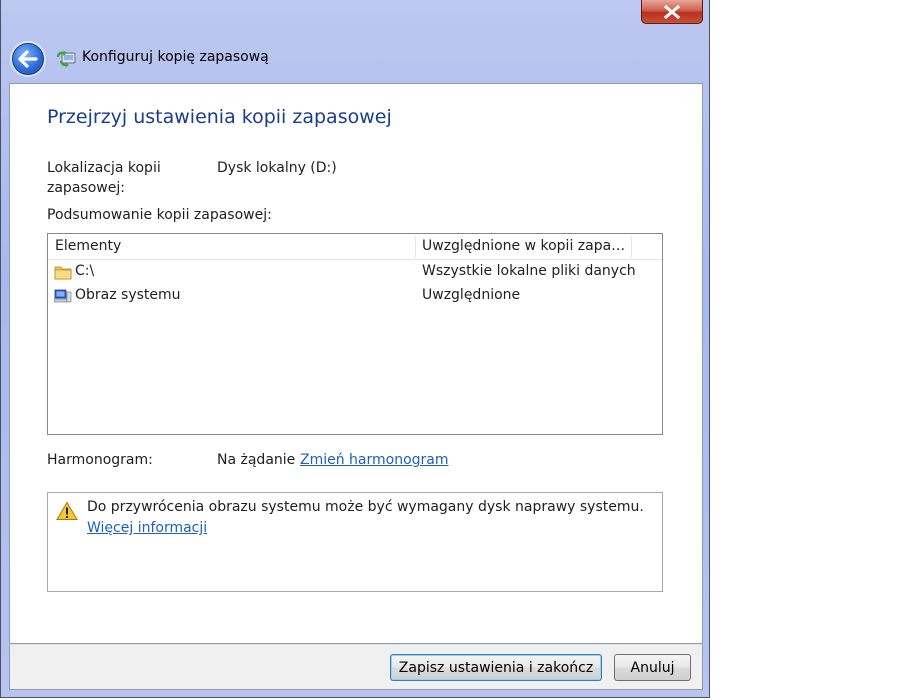 Image resolution: width=918 pixels, height=700 pixels. Describe the element at coordinates (355, 297) in the screenshot. I see `list-item: Obraz systemu Uwzględnione` at that location.